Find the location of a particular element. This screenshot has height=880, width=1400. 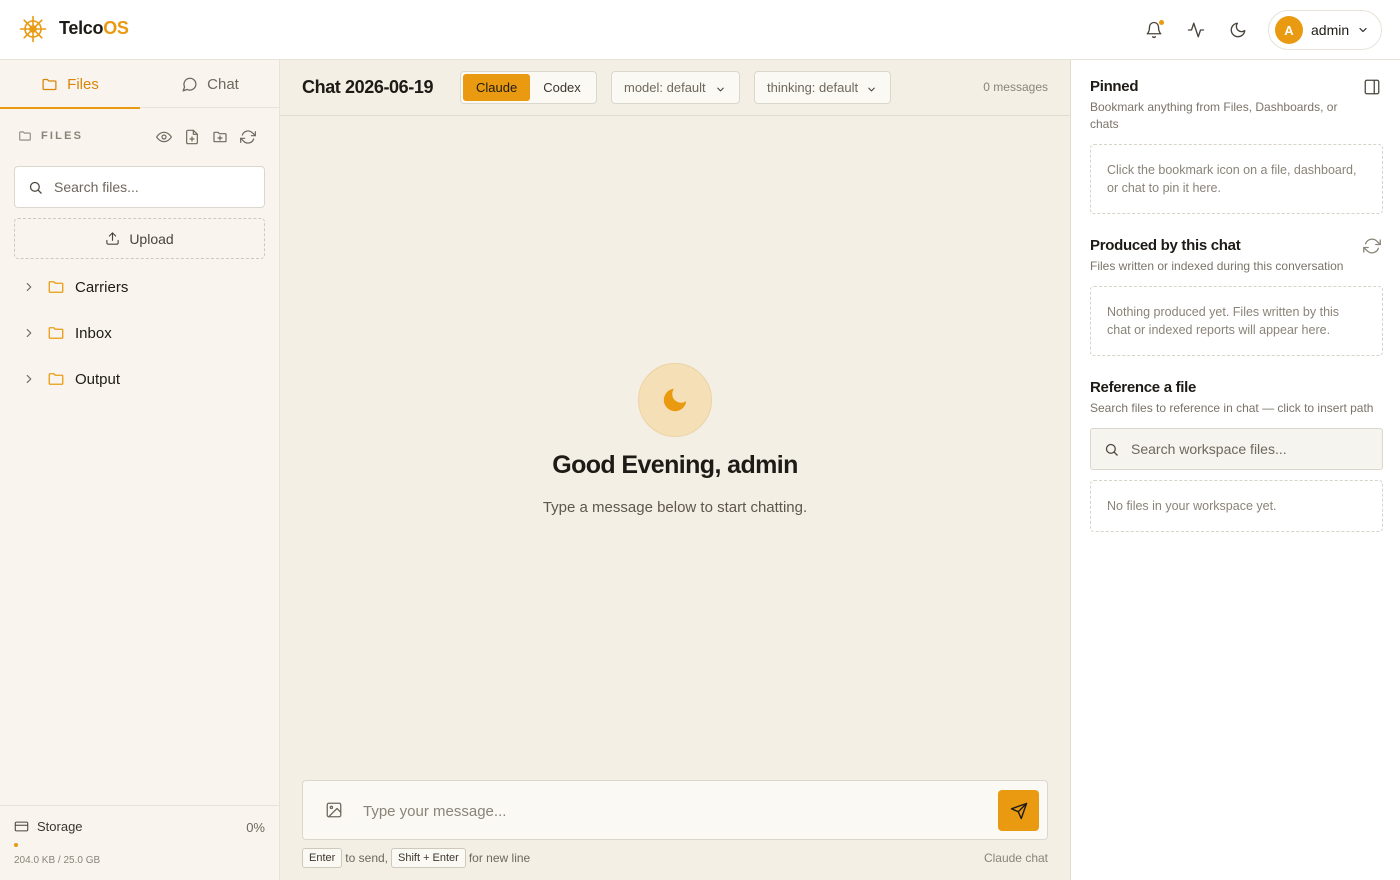

top-bar: TelcoOS A admin is located at coordinates (700, 30).